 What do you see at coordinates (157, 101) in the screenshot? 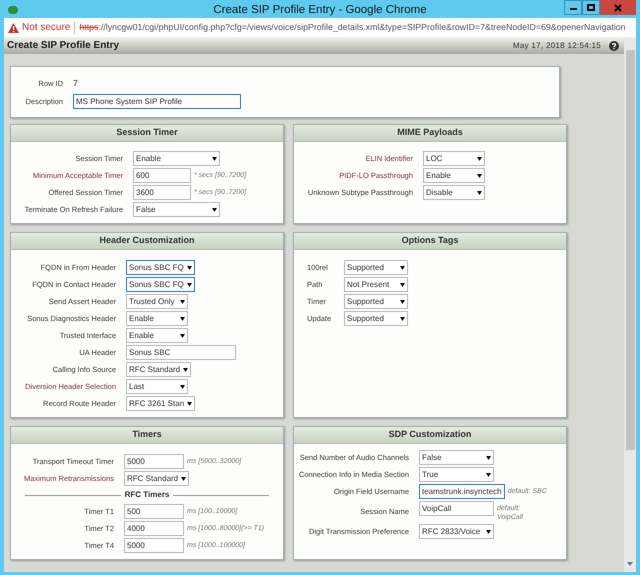
I see `input-field: MS Phone System SIP Profile` at bounding box center [157, 101].